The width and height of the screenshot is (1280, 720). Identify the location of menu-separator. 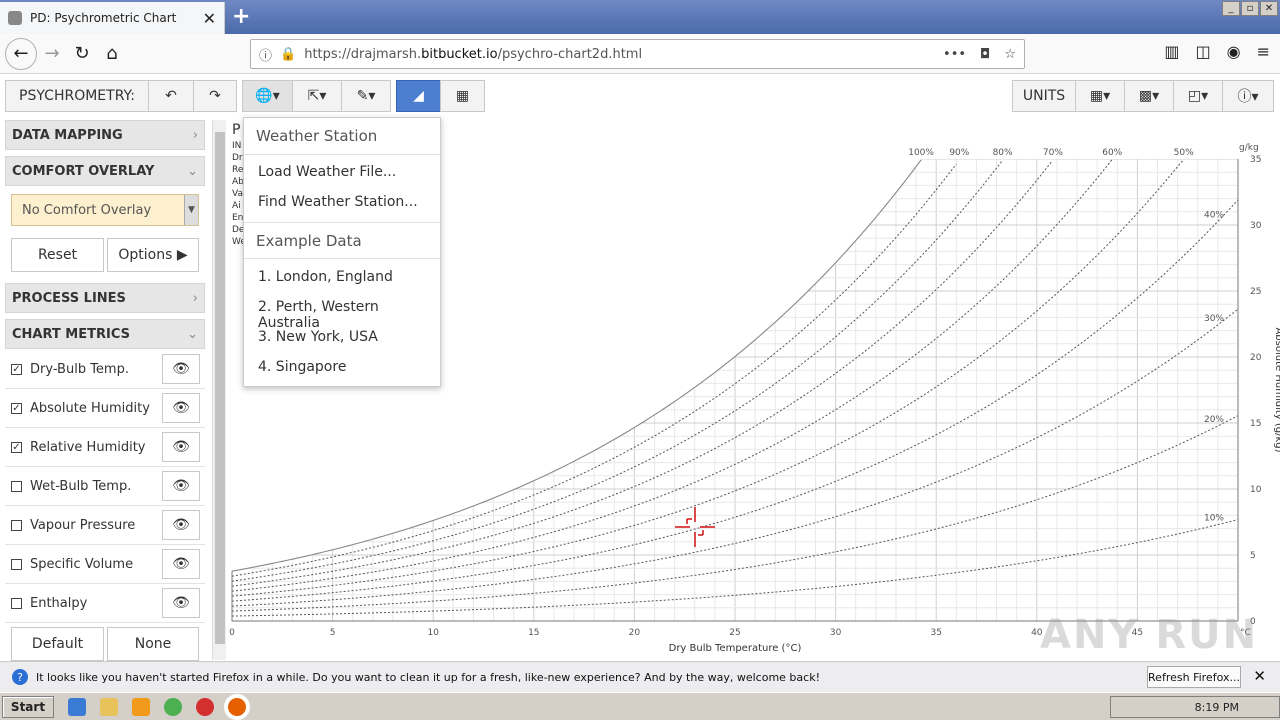
(343, 258).